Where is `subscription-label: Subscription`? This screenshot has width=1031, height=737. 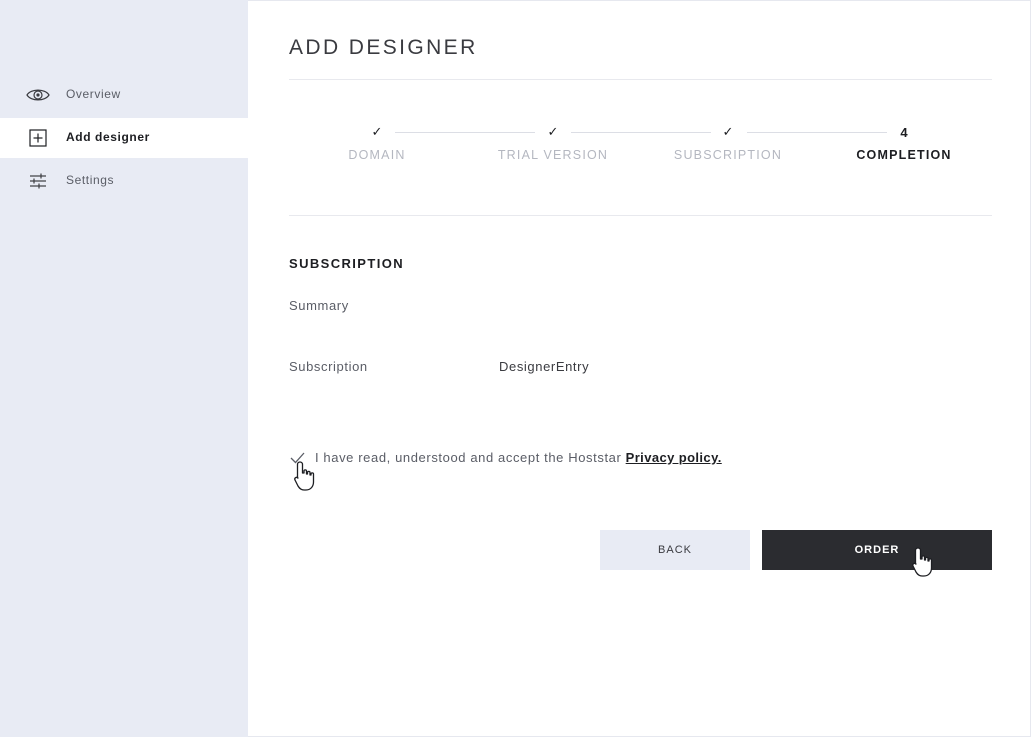
subscription-label: Subscription is located at coordinates (328, 366).